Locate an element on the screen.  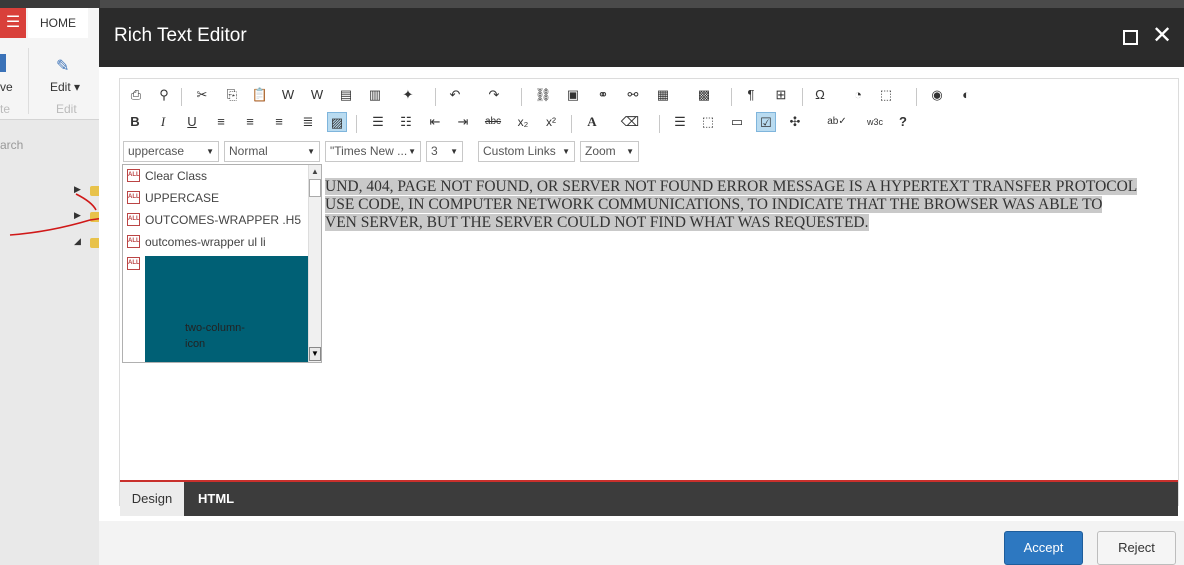
indent-icon: ⇥ is located at coordinates (463, 122).